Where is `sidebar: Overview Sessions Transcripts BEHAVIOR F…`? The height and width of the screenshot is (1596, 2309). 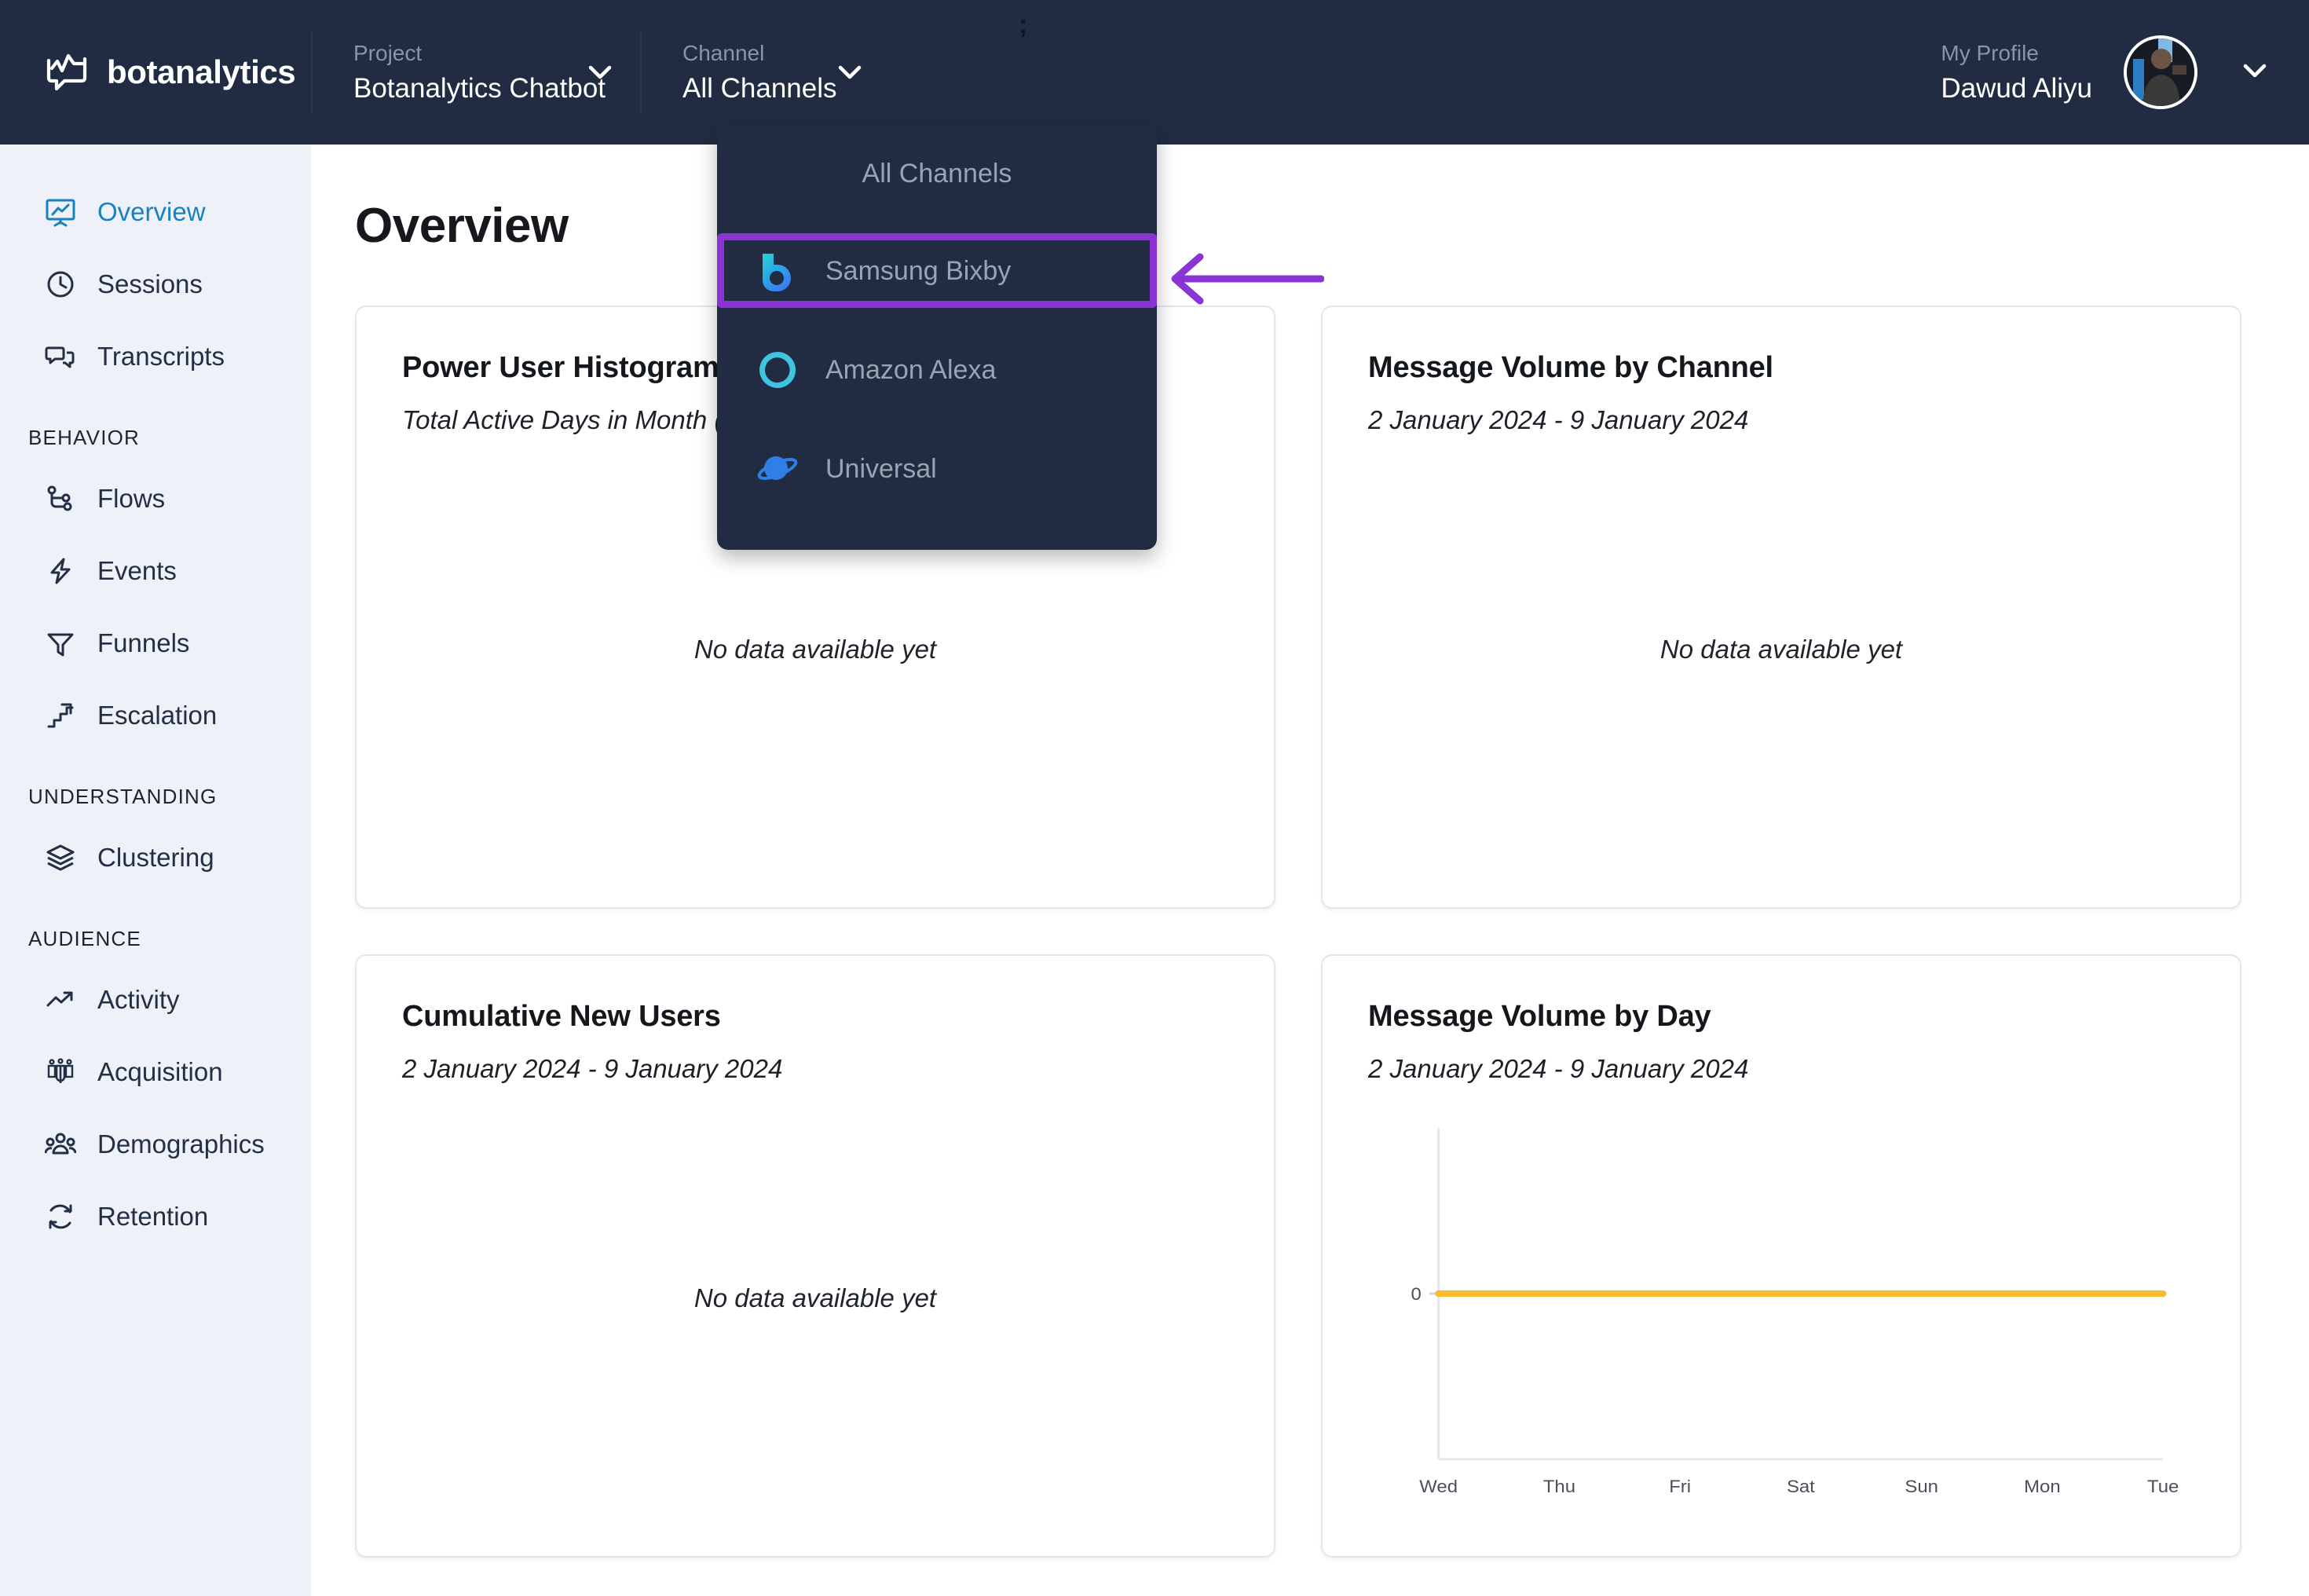 sidebar: Overview Sessions Transcripts BEHAVIOR F… is located at coordinates (155, 870).